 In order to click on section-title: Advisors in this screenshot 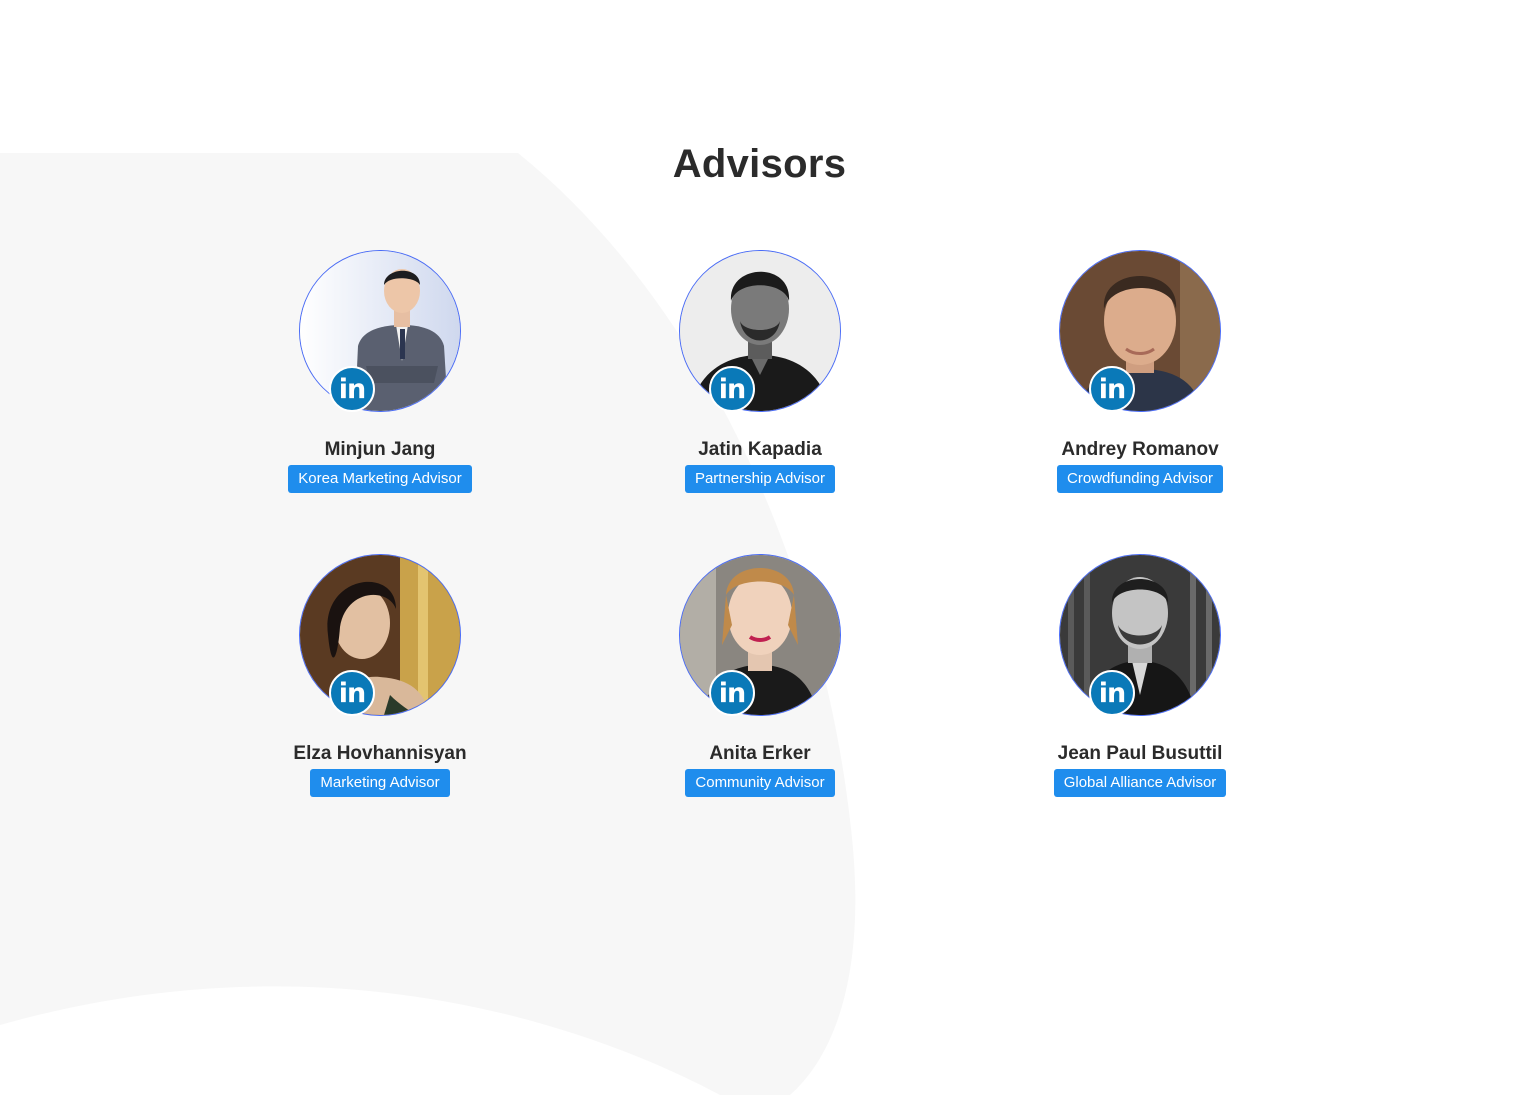, I will do `click(759, 164)`.